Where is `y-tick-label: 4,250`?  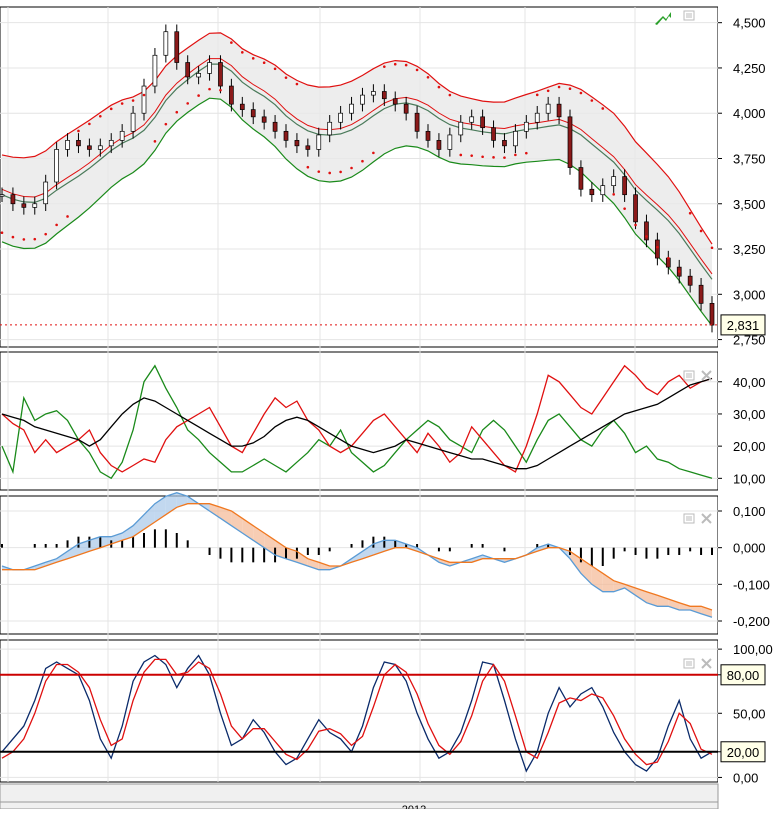
y-tick-label: 4,250 is located at coordinates (749, 68).